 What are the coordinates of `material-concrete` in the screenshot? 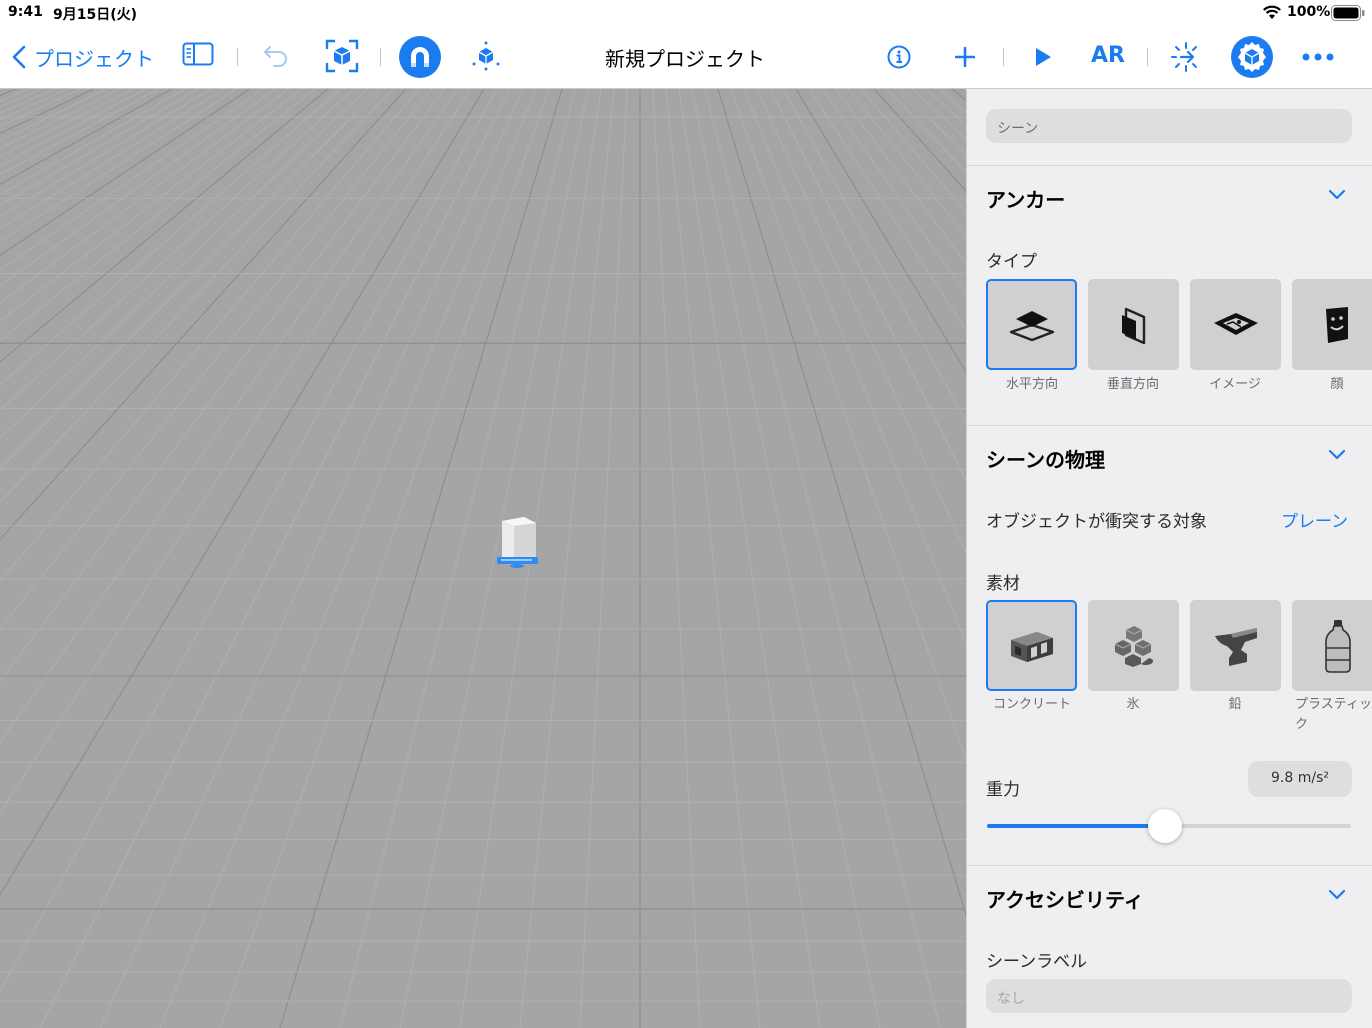 It's located at (1031, 645).